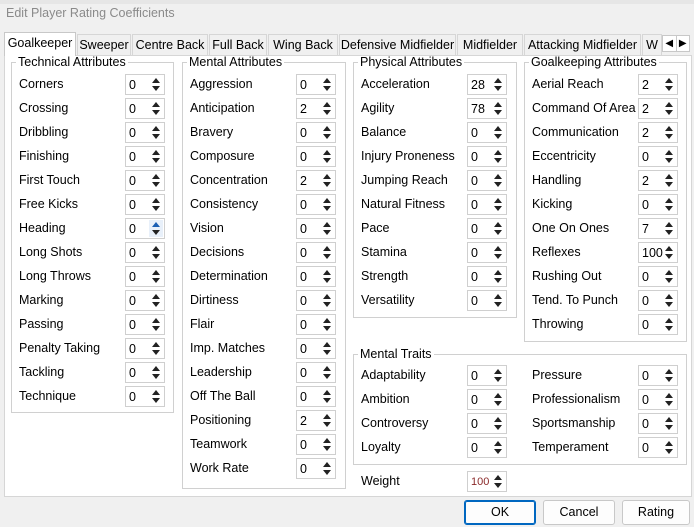 This screenshot has height=527, width=694. What do you see at coordinates (656, 512) in the screenshot?
I see `rating-button: Rating` at bounding box center [656, 512].